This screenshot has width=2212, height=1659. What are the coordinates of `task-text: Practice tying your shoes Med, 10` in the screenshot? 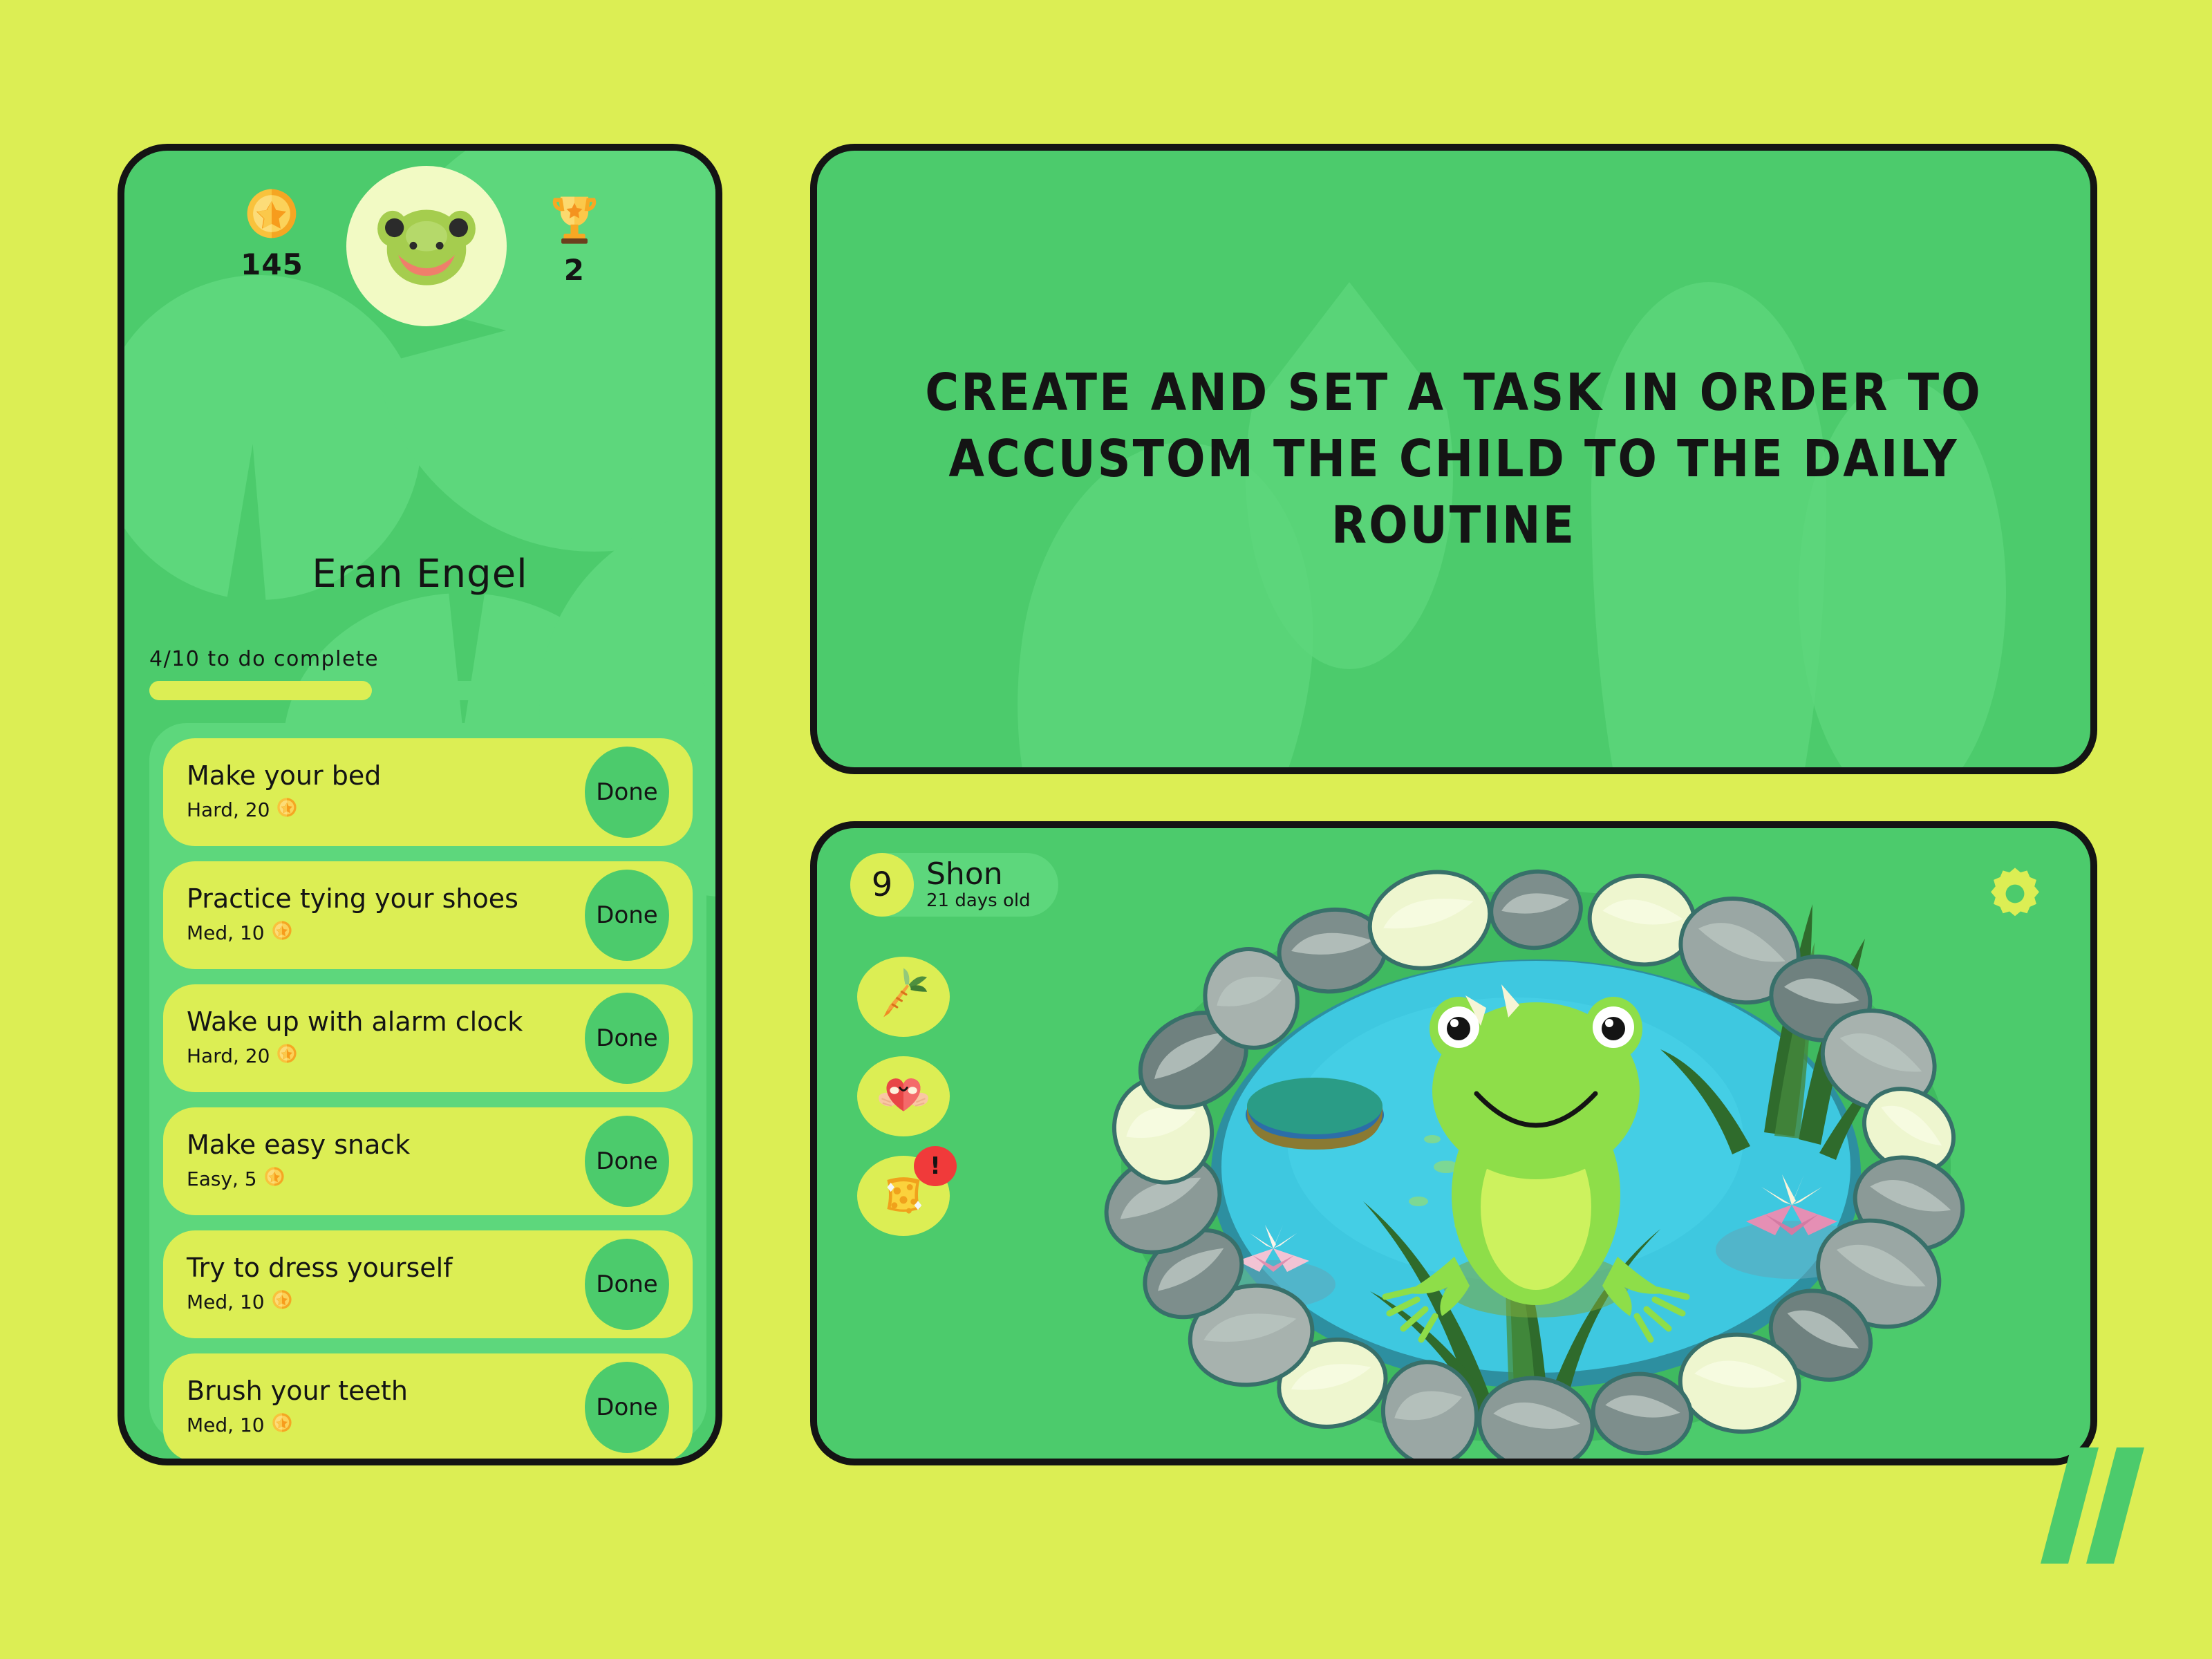 It's located at (386, 915).